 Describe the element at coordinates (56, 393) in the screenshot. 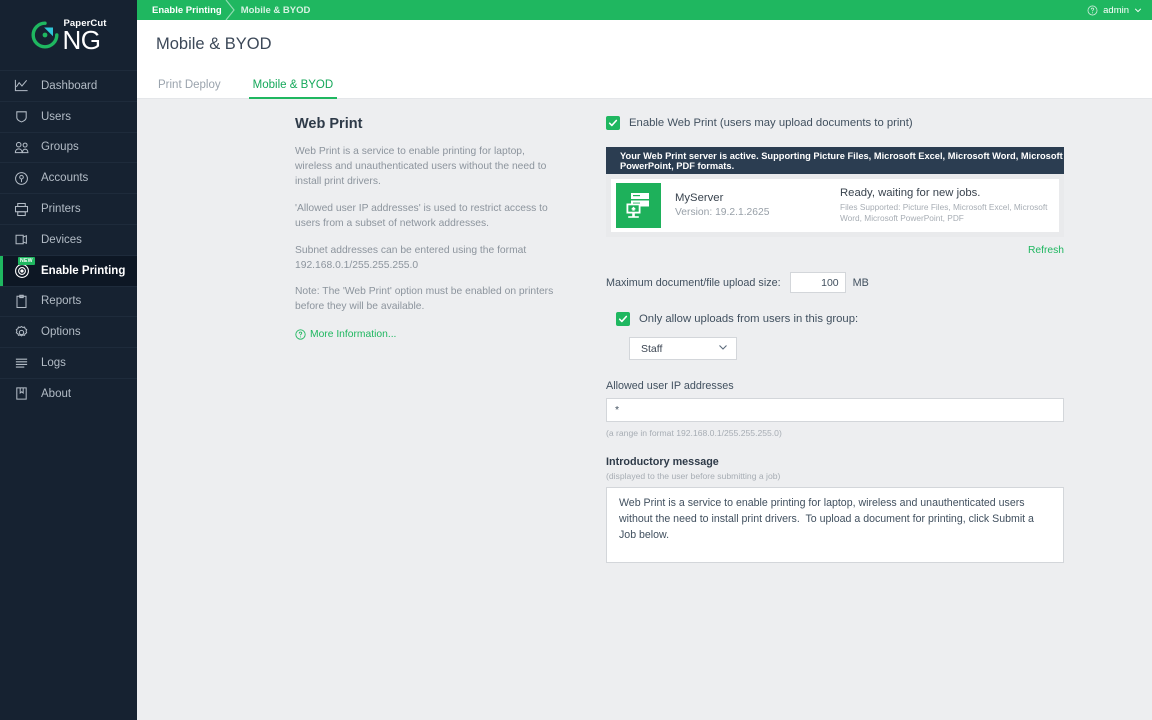

I see `sidebar-item-label: About` at that location.